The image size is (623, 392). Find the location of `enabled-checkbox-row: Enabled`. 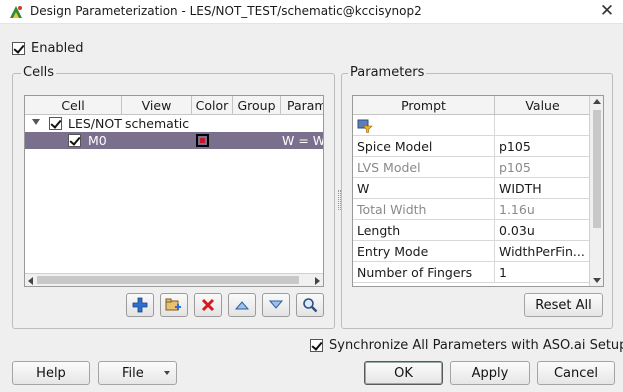

enabled-checkbox-row: Enabled is located at coordinates (48, 48).